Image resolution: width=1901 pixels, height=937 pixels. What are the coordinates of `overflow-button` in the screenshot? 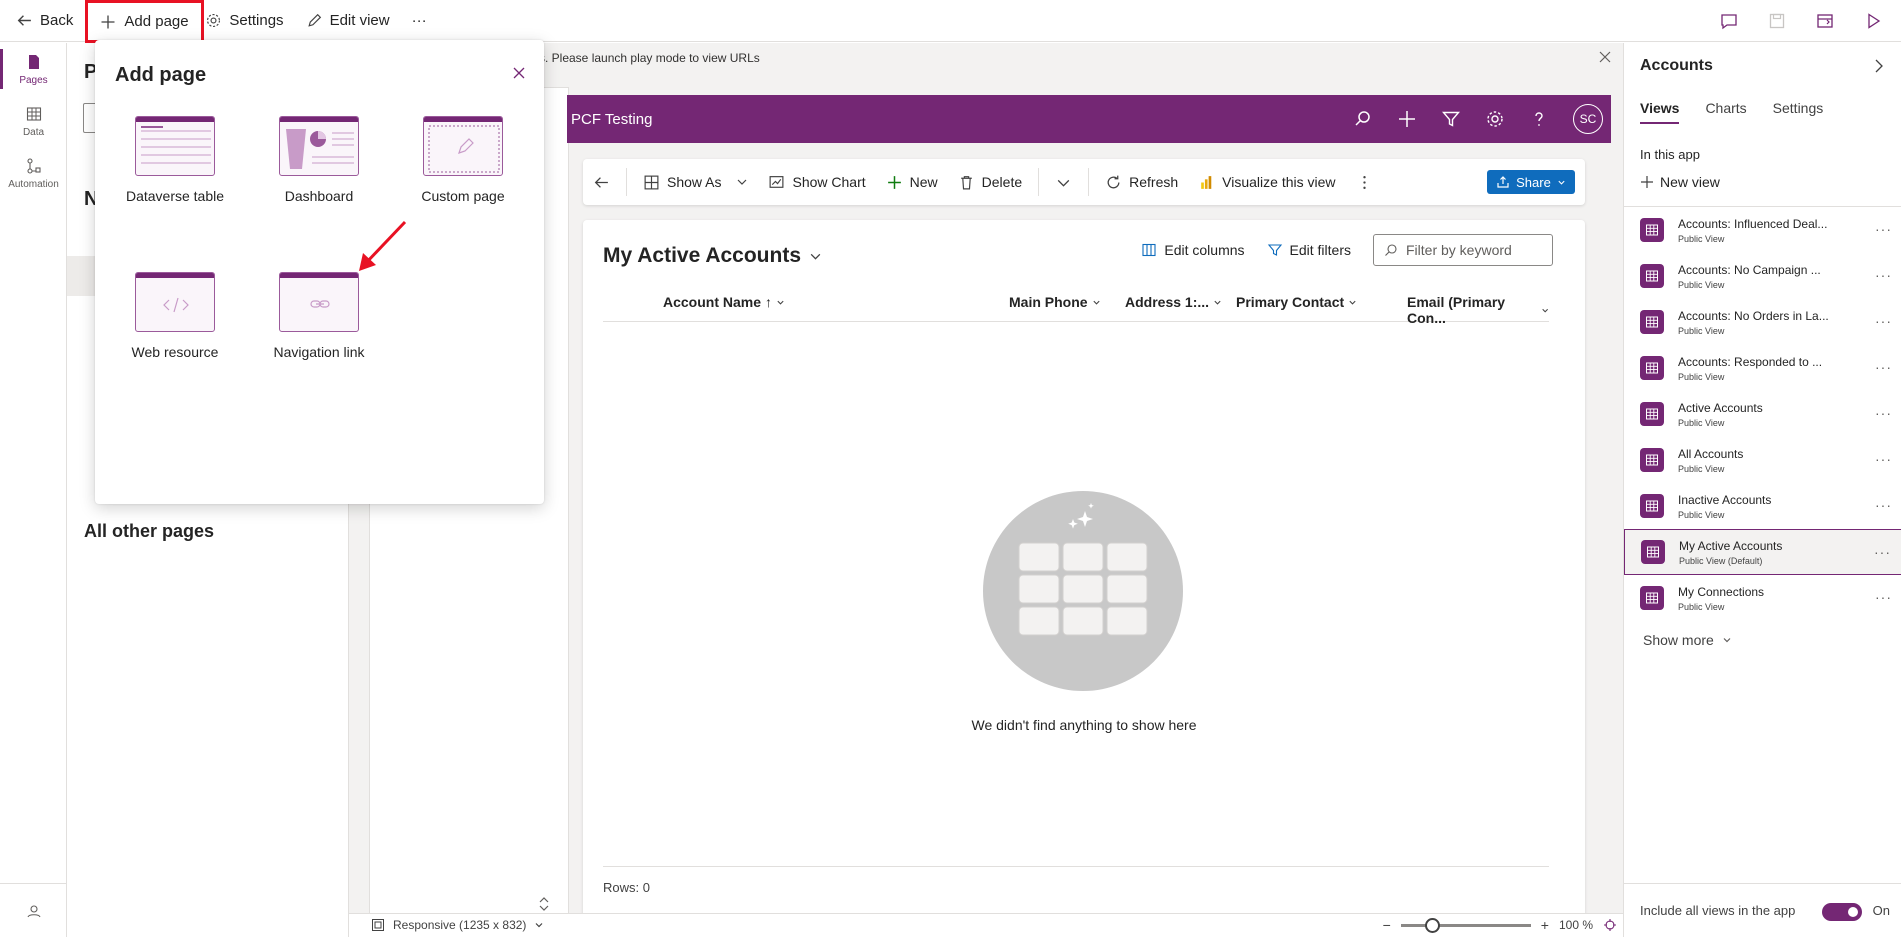 It's located at (1364, 182).